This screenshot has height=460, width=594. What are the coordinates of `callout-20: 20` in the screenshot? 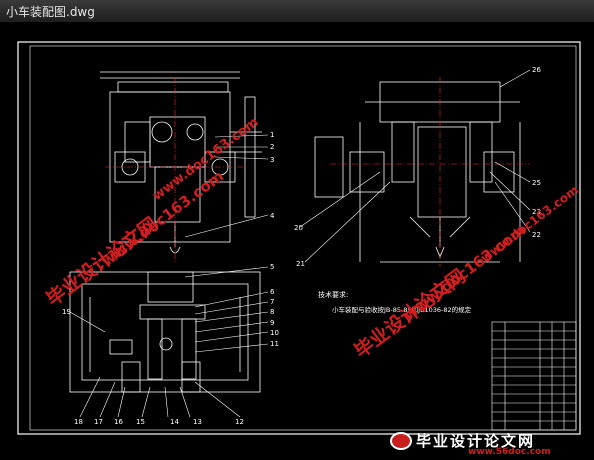 It's located at (298, 228).